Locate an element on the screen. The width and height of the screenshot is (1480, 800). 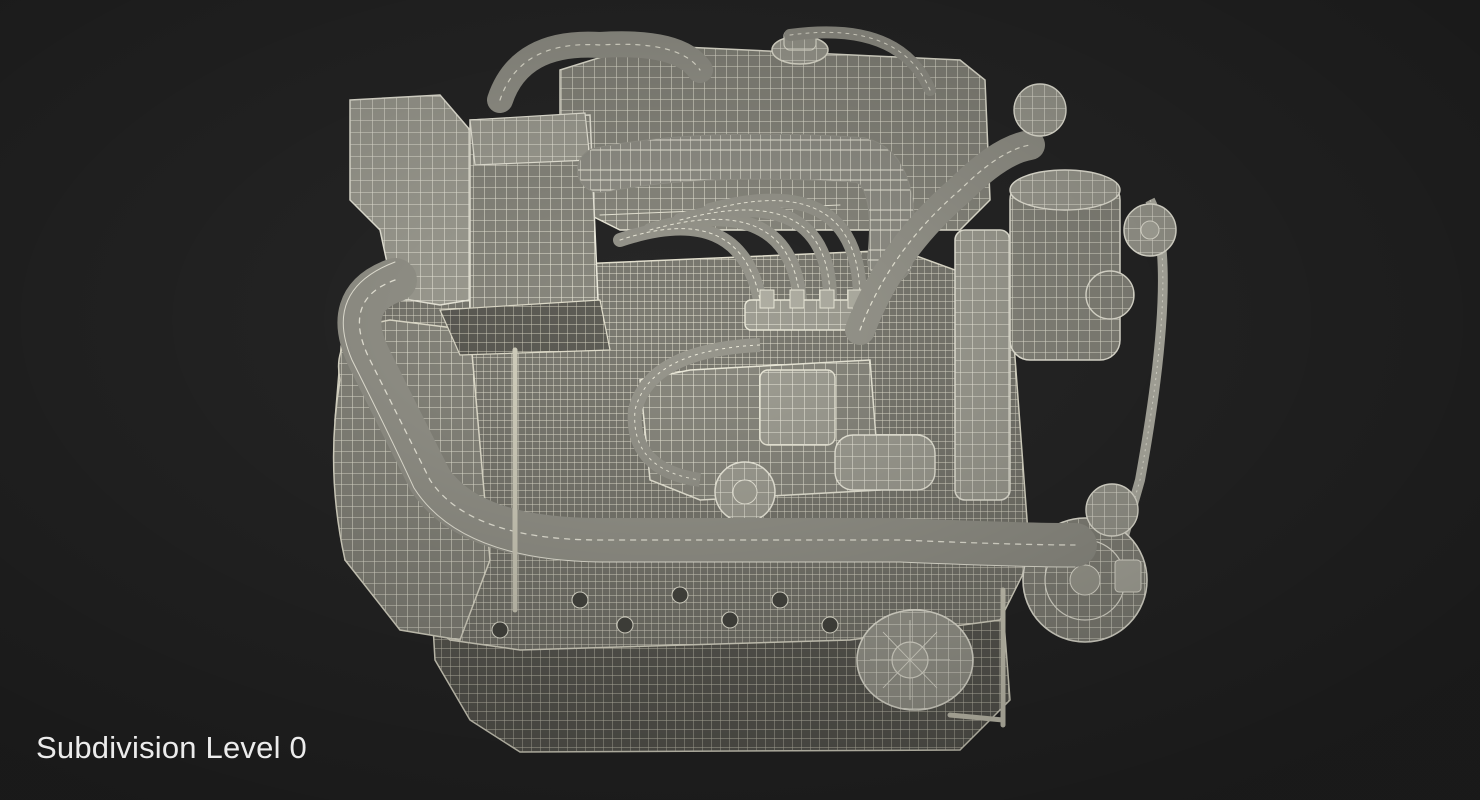
crank-pulley is located at coordinates (915, 660).